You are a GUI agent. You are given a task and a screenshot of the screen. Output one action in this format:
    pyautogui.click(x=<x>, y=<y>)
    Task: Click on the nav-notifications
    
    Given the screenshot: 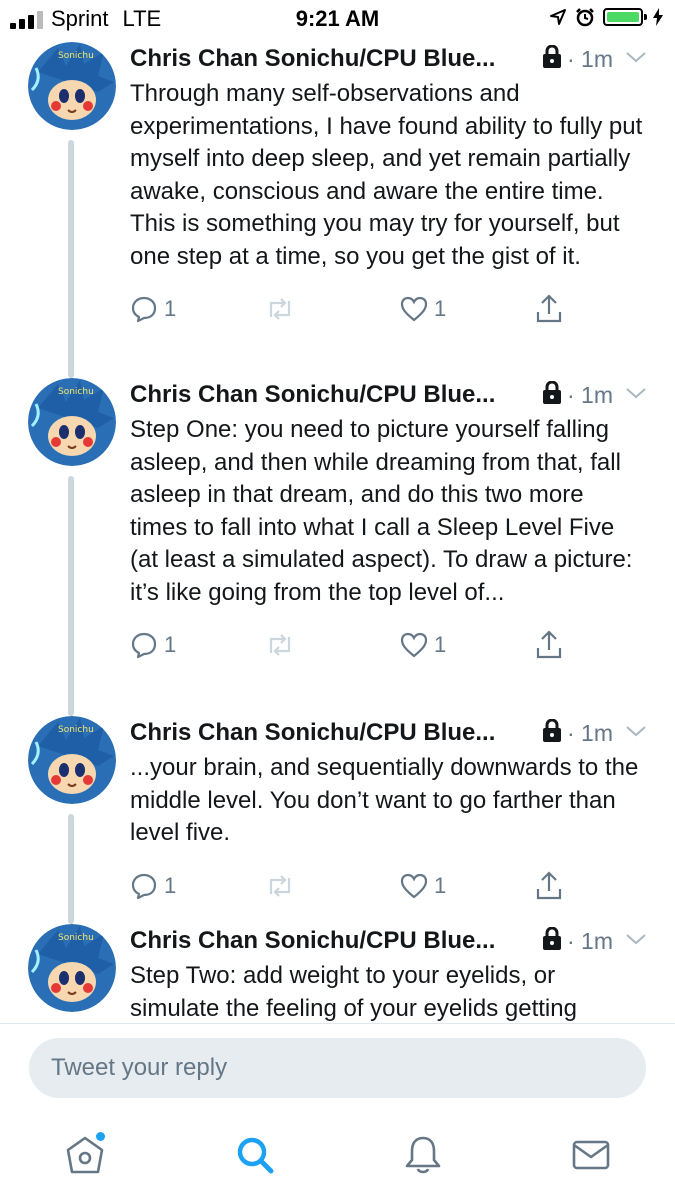 What is the action you would take?
    pyautogui.click(x=423, y=1157)
    